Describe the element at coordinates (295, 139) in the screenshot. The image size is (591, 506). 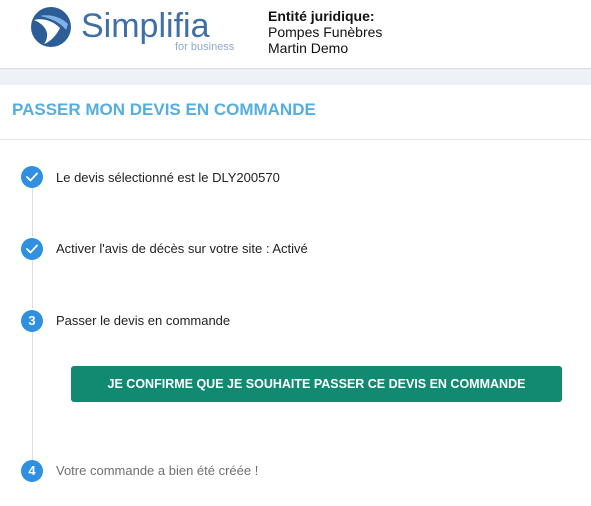
I see `title-divider` at that location.